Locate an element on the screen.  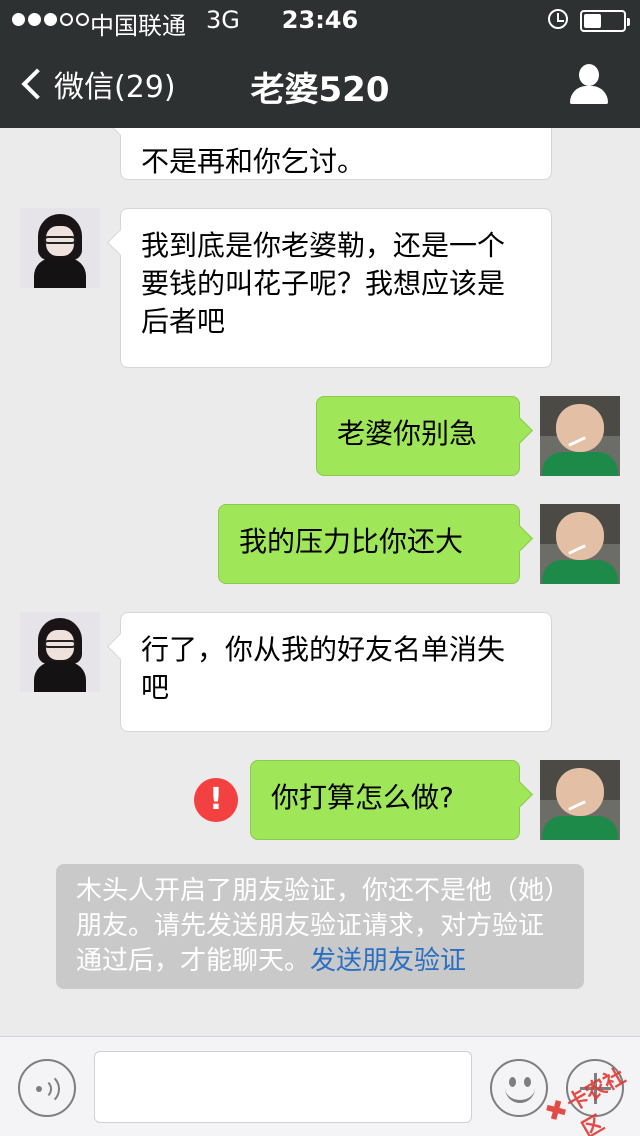
voice-button is located at coordinates (47, 1088).